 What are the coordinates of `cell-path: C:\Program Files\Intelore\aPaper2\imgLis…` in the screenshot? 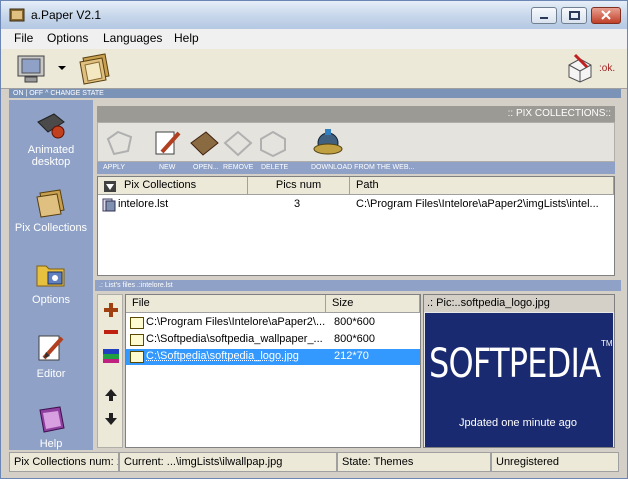 It's located at (477, 204).